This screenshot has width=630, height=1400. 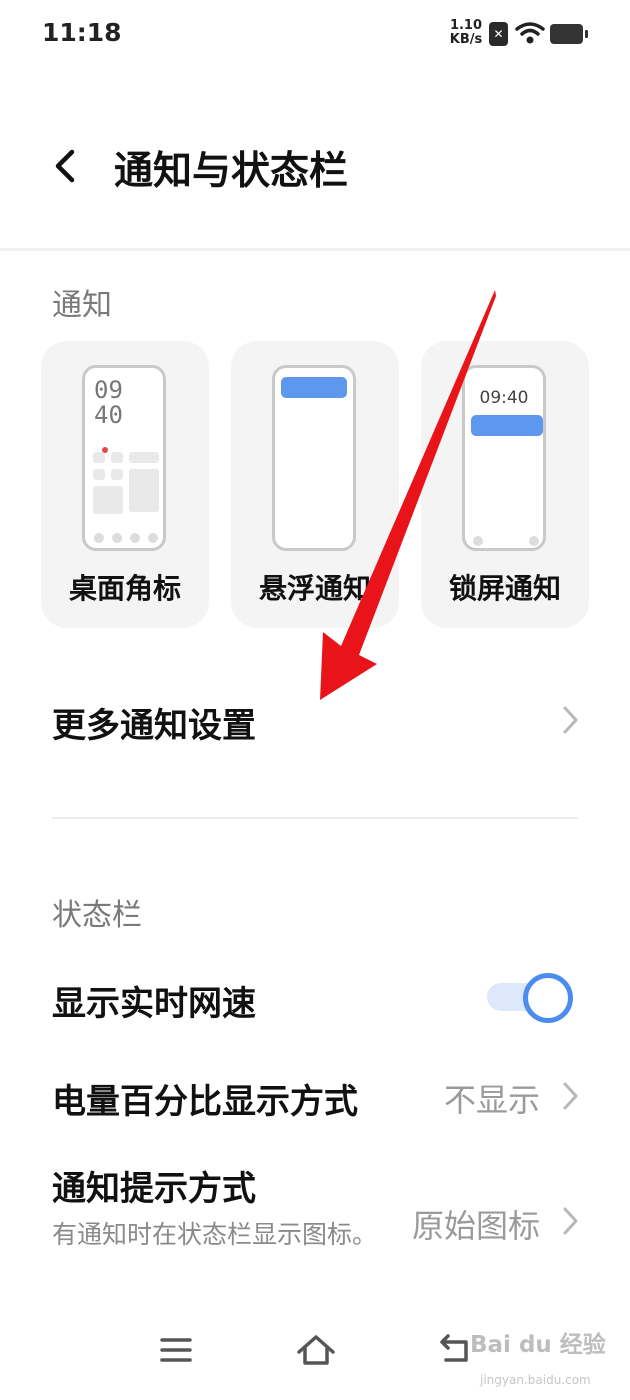 What do you see at coordinates (538, 1345) in the screenshot?
I see `watermark-brand: Bai du 经验` at bounding box center [538, 1345].